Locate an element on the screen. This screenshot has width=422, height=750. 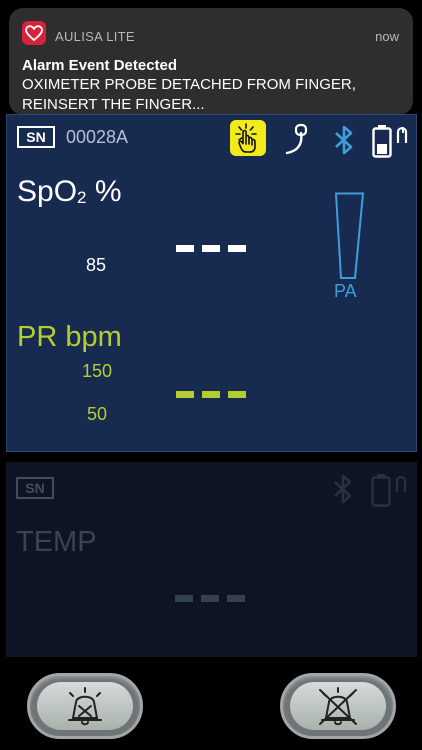
probe-icon is located at coordinates (298, 142).